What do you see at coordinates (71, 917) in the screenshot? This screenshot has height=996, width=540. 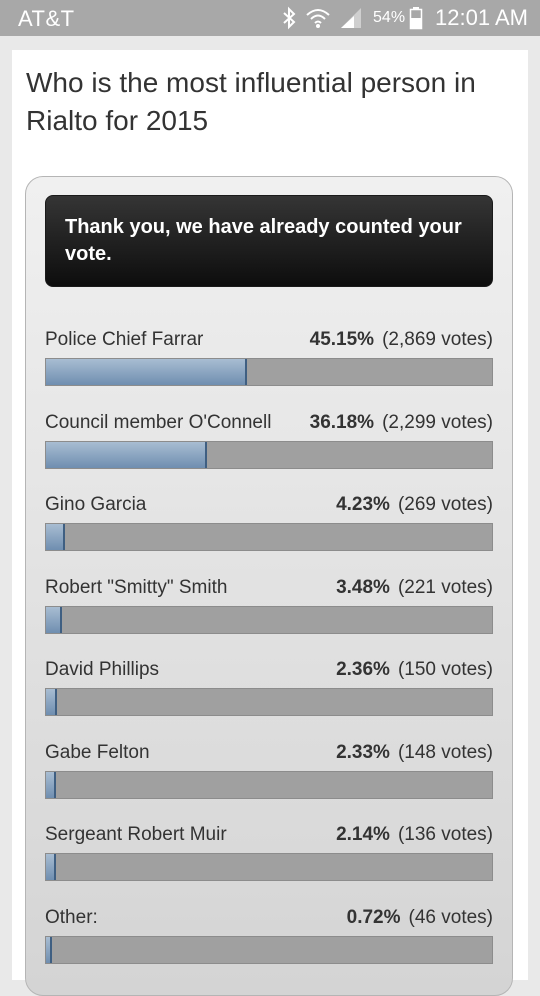 I see `option-name: Other:` at bounding box center [71, 917].